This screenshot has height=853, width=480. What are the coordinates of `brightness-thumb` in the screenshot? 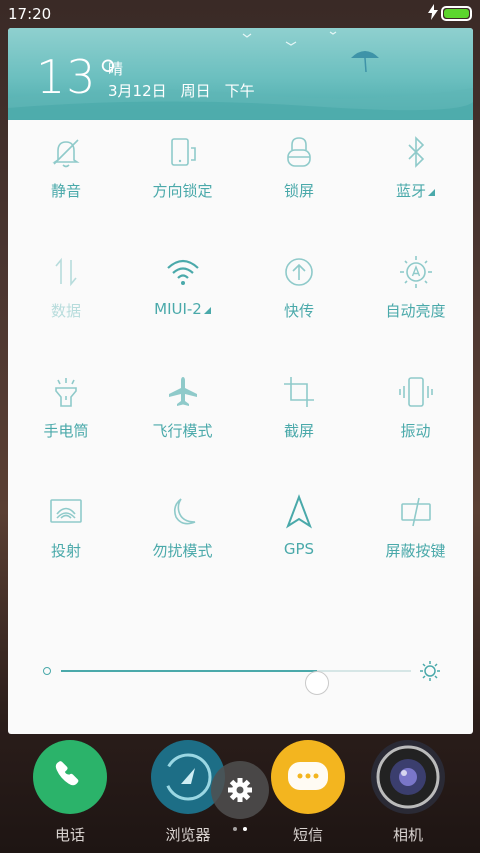 It's located at (316, 683).